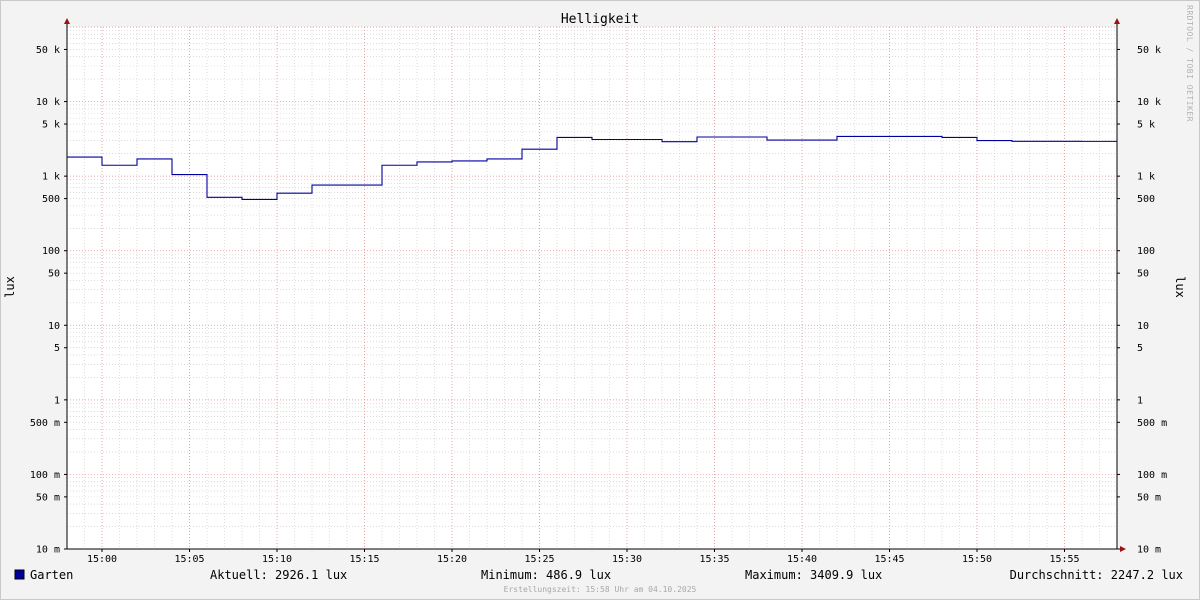 The image size is (1200, 600). I want to click on x-tick-label: 15:50, so click(977, 559).